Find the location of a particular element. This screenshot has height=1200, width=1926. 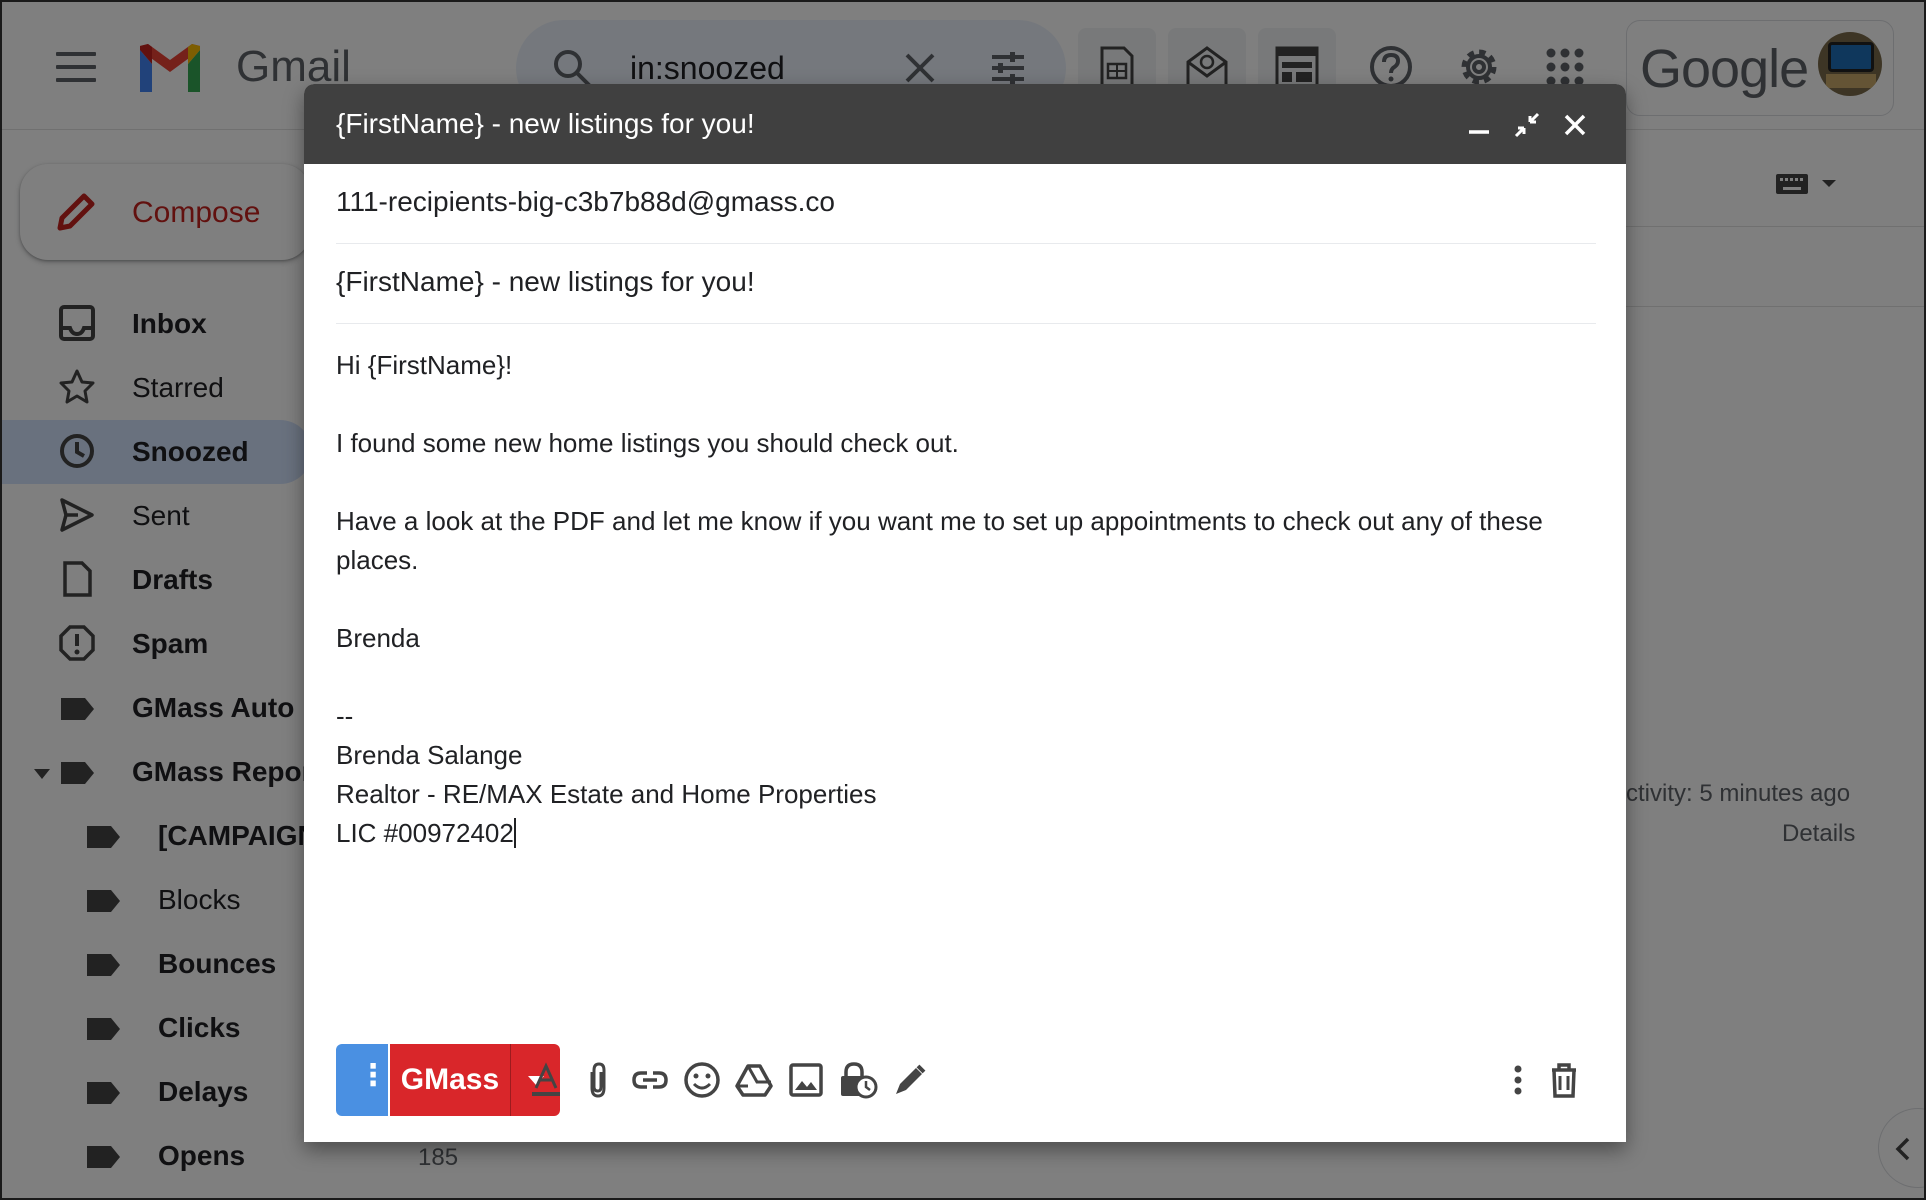

compose-header: {FirstName} - new listings for you! is located at coordinates (965, 124).